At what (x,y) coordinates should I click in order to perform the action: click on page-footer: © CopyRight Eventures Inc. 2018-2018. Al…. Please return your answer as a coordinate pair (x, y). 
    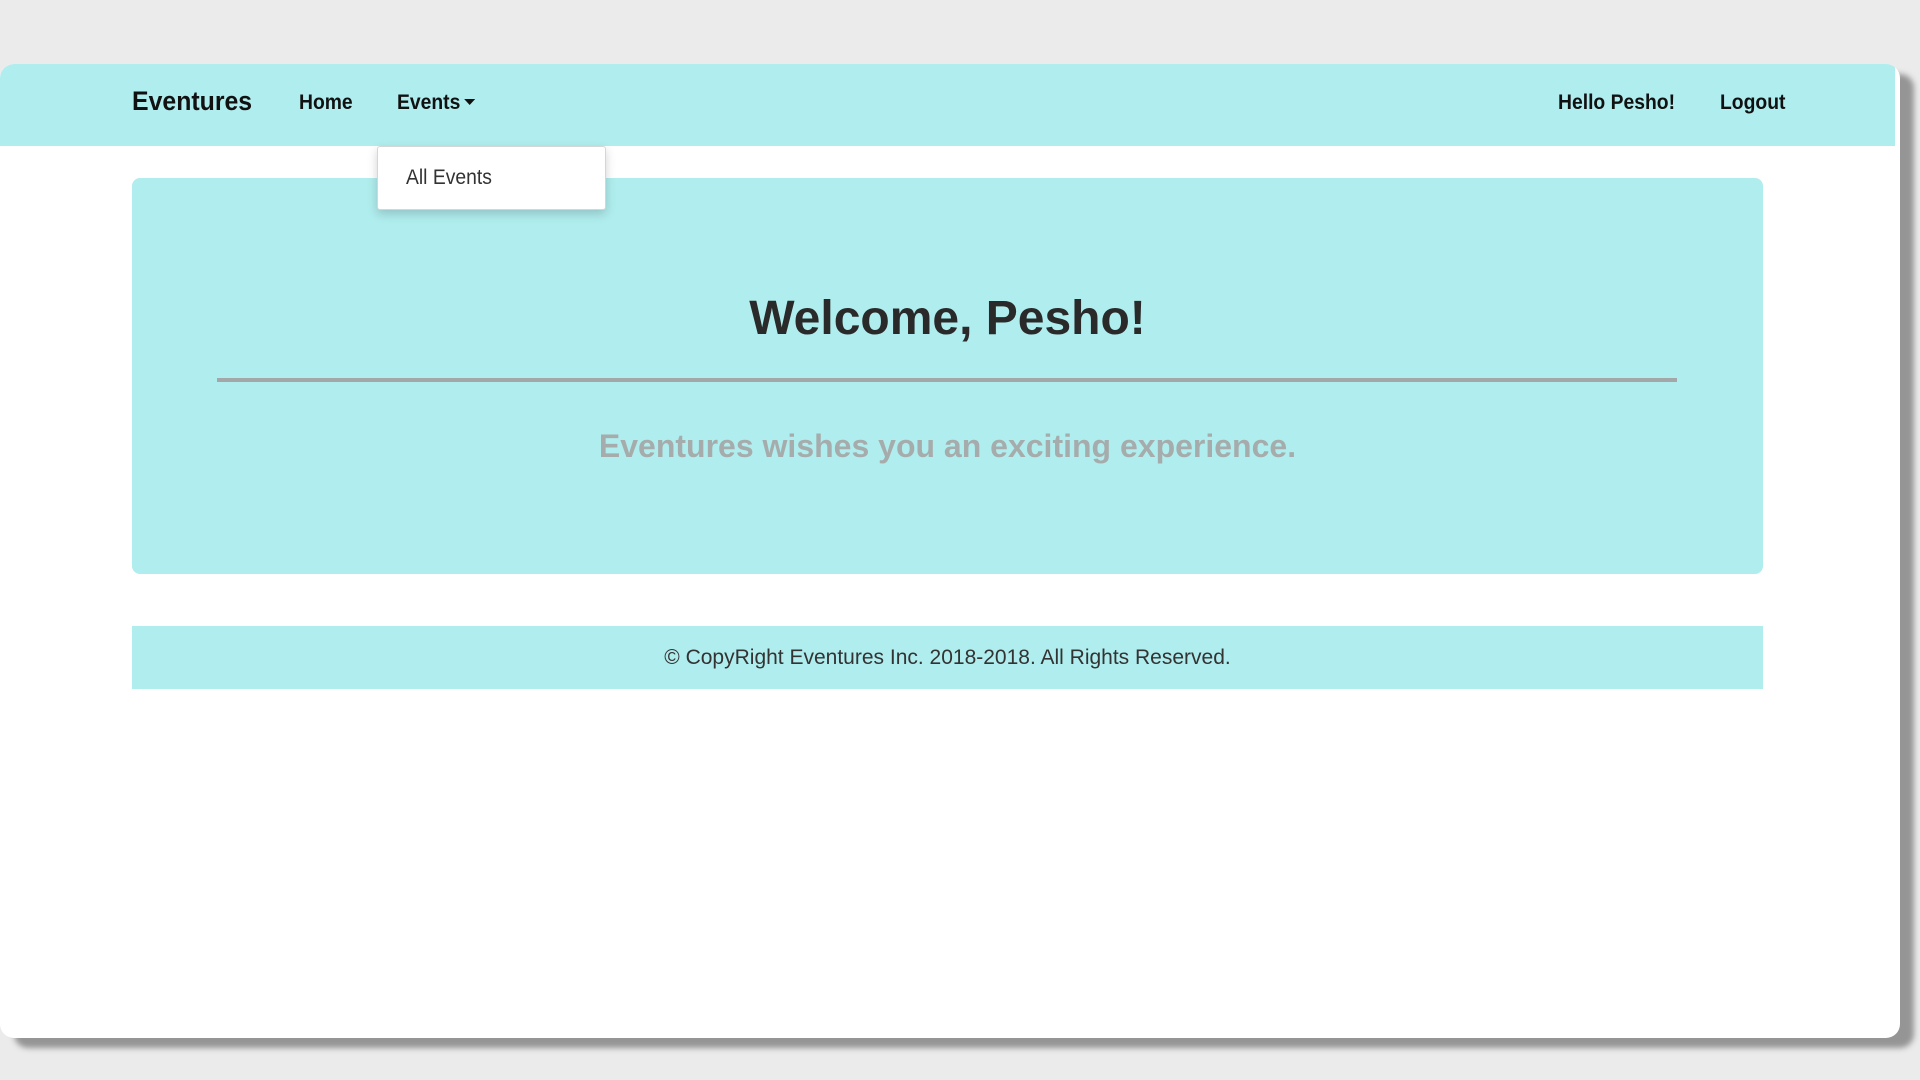
    Looking at the image, I should click on (947, 657).